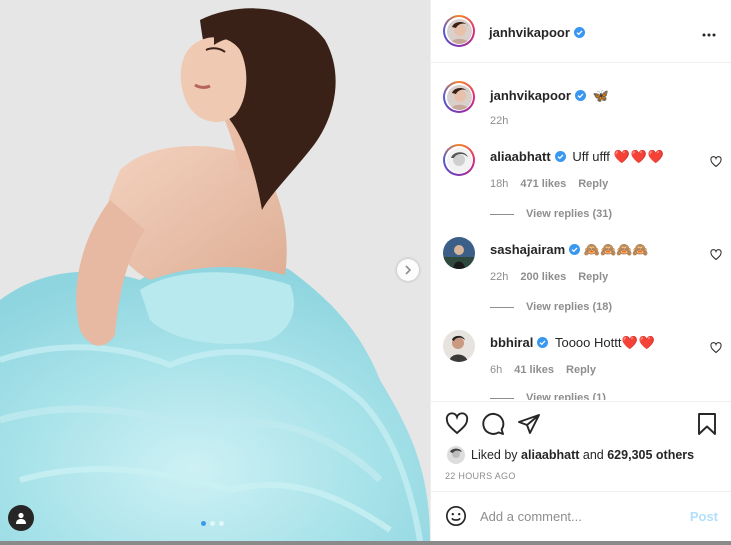 The width and height of the screenshot is (731, 545). I want to click on liked-by-prefix: Liked by, so click(494, 455).